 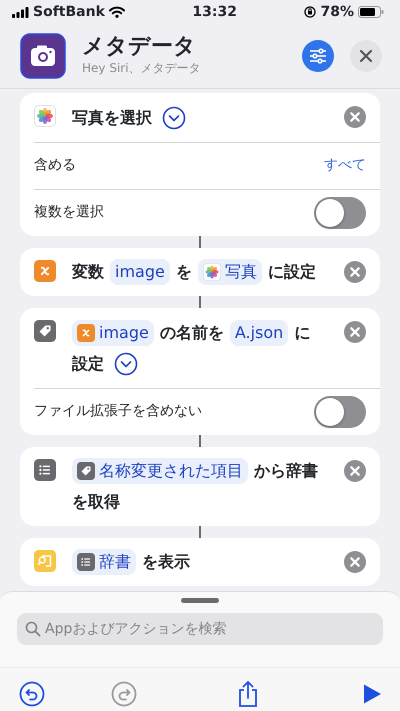 What do you see at coordinates (200, 600) in the screenshot?
I see `drag-handle` at bounding box center [200, 600].